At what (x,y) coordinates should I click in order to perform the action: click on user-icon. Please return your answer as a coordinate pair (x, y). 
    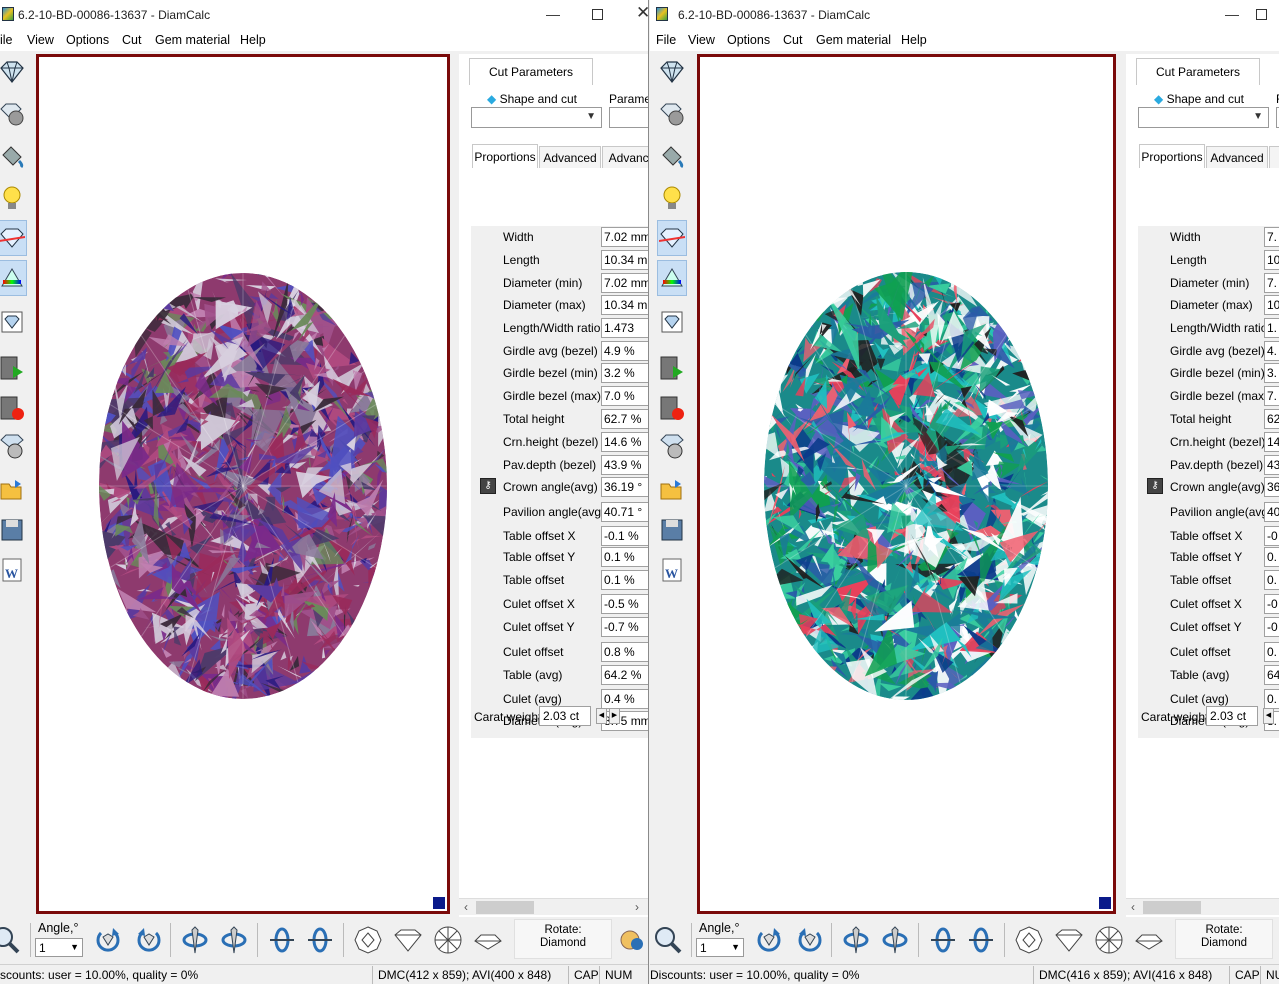
    Looking at the image, I should click on (631, 940).